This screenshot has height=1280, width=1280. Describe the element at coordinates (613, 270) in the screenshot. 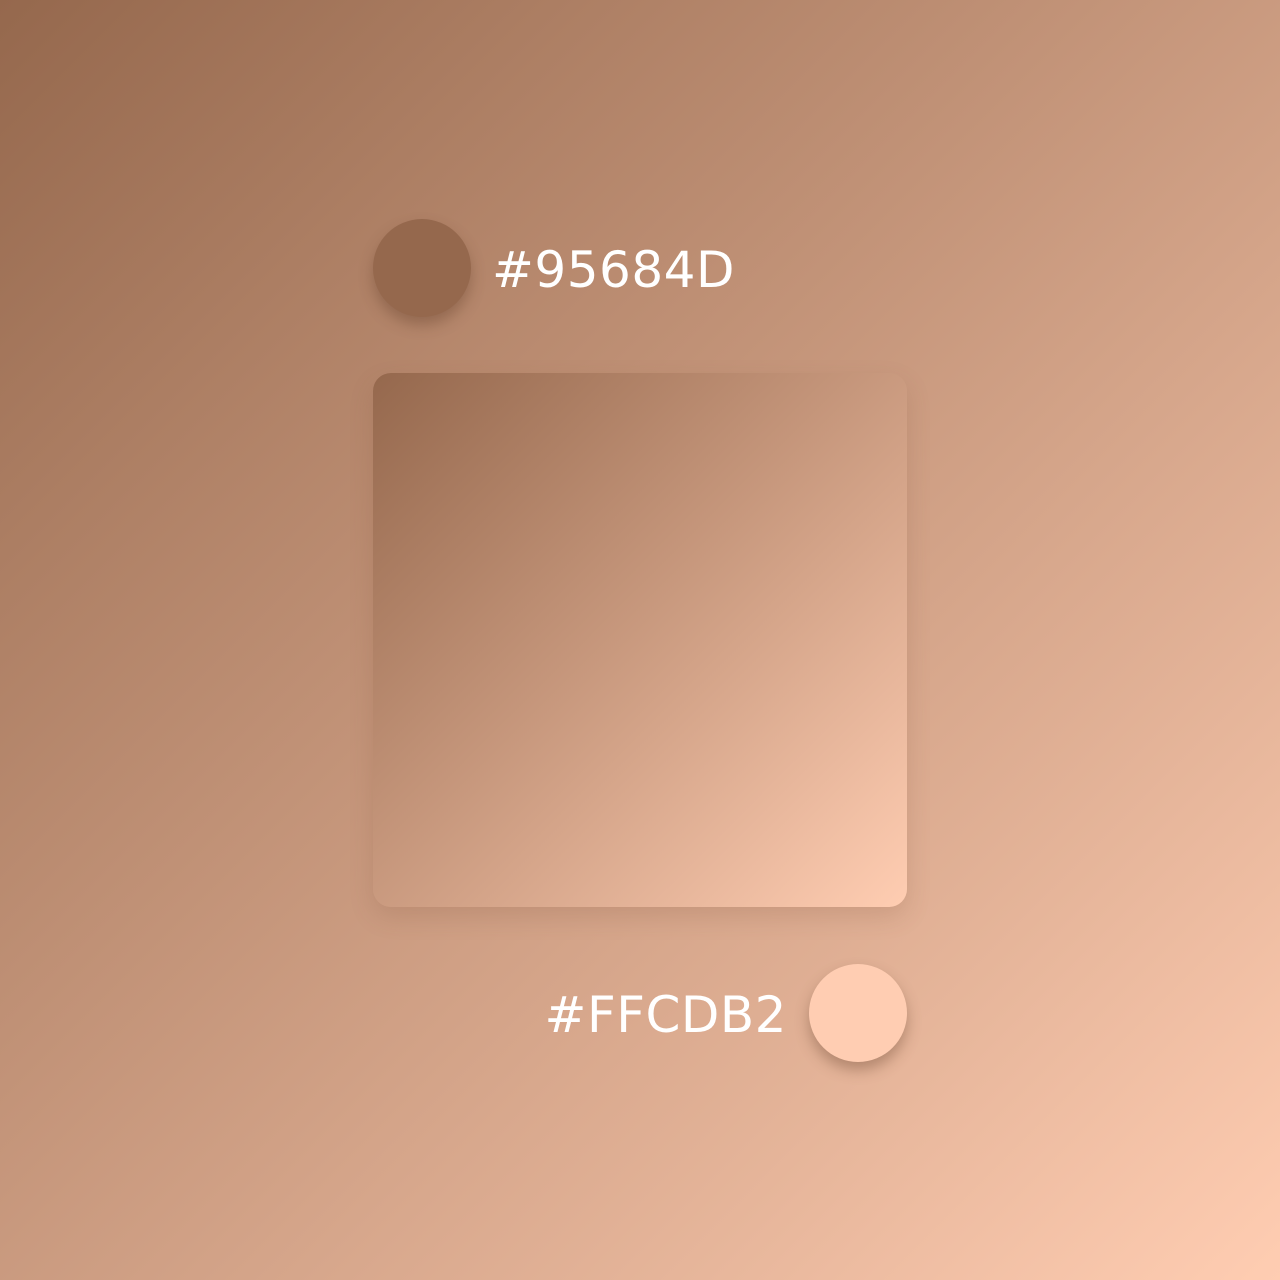

I see `start-color-hex-label: #95684D` at that location.